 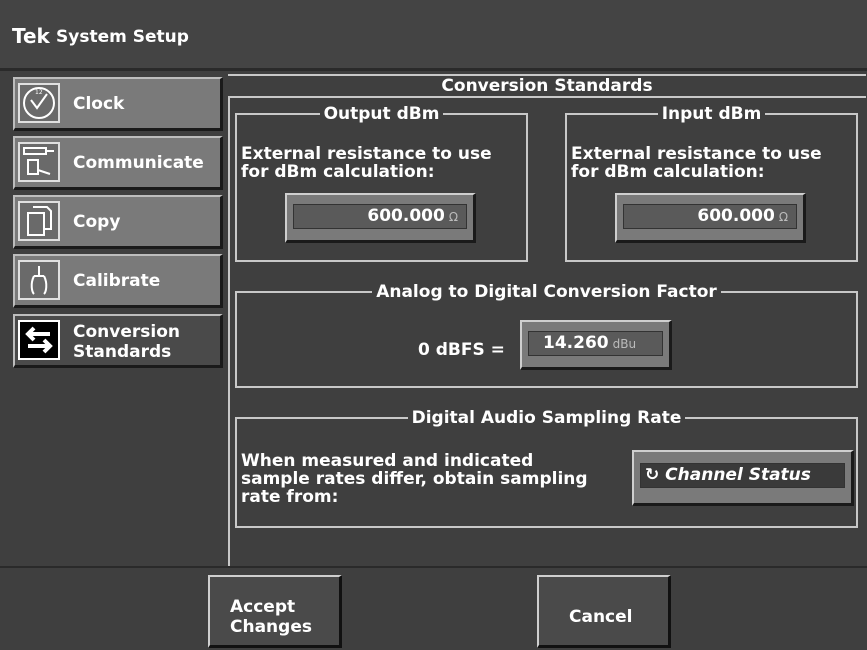 What do you see at coordinates (461, 350) in the screenshot?
I see `dbfs-label: 0 dBFS =` at bounding box center [461, 350].